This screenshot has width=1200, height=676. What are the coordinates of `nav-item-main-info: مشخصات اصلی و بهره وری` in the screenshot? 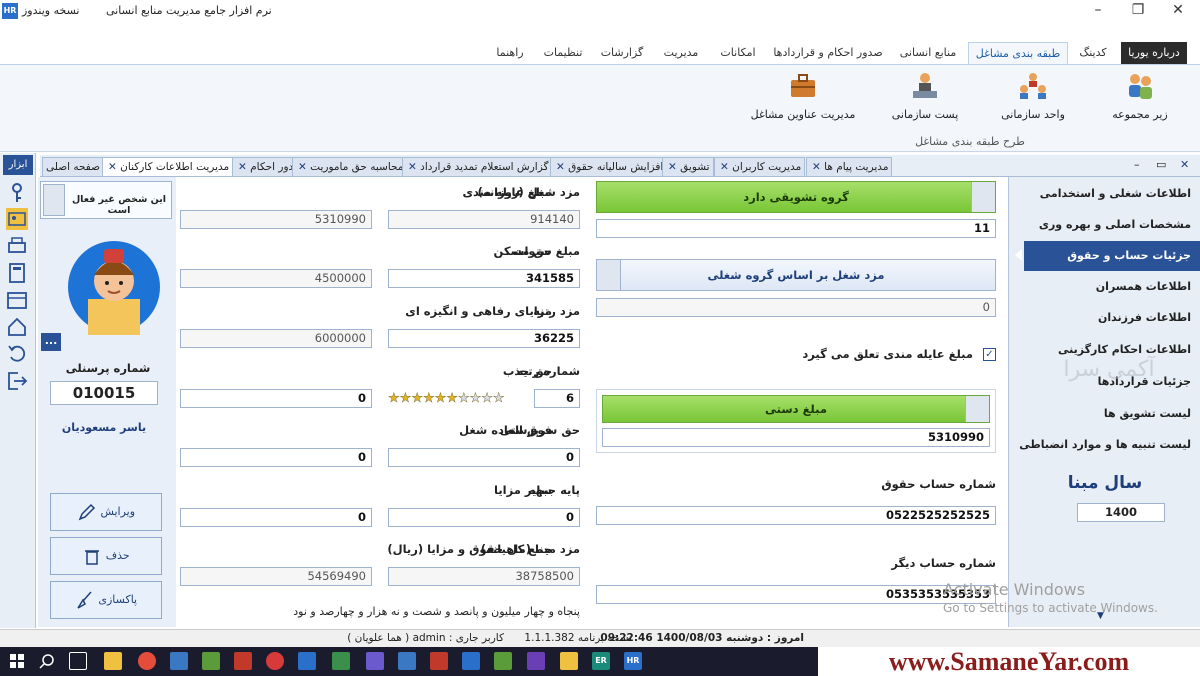 It's located at (1104, 225).